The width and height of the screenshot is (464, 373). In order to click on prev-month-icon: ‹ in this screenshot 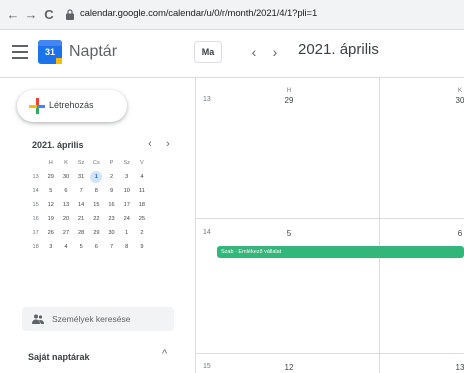, I will do `click(254, 52)`.